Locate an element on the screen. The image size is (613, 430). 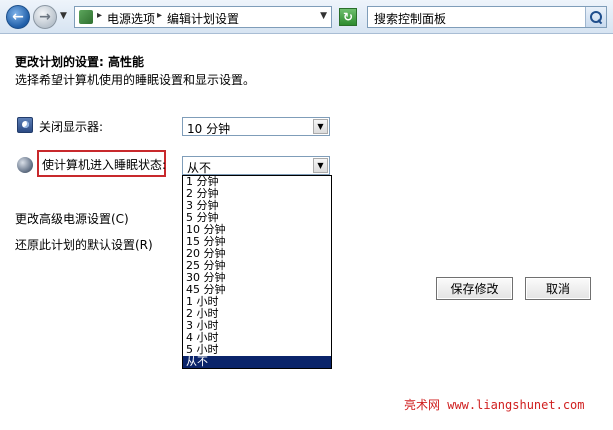
refresh-button: ↻ is located at coordinates (348, 17).